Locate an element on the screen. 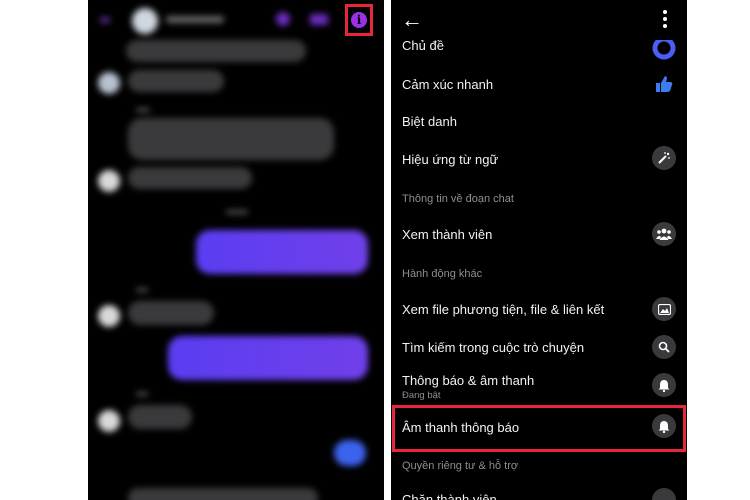 This screenshot has width=750, height=500. info-icon: i is located at coordinates (359, 20).